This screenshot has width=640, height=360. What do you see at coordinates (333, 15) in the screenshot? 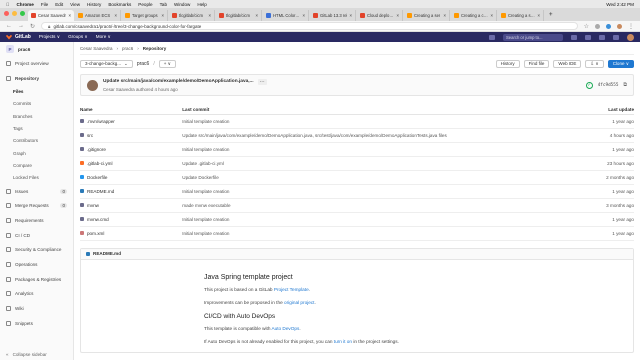
I see `browser-tab: GitLab 13.3 rel ×` at bounding box center [333, 15].